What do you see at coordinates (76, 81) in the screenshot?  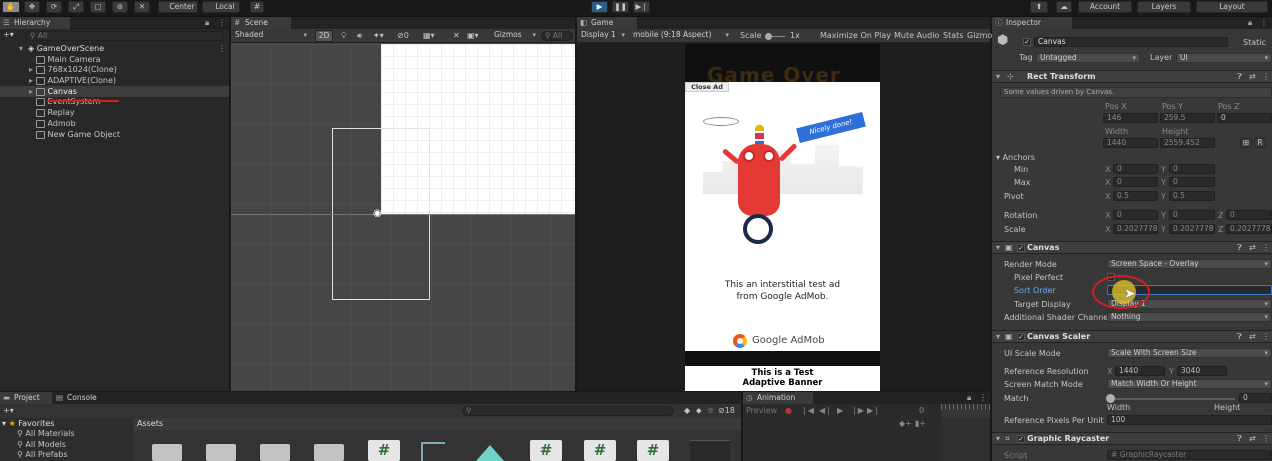 I see `list-item: ADAPTIVE(Clone)` at bounding box center [76, 81].